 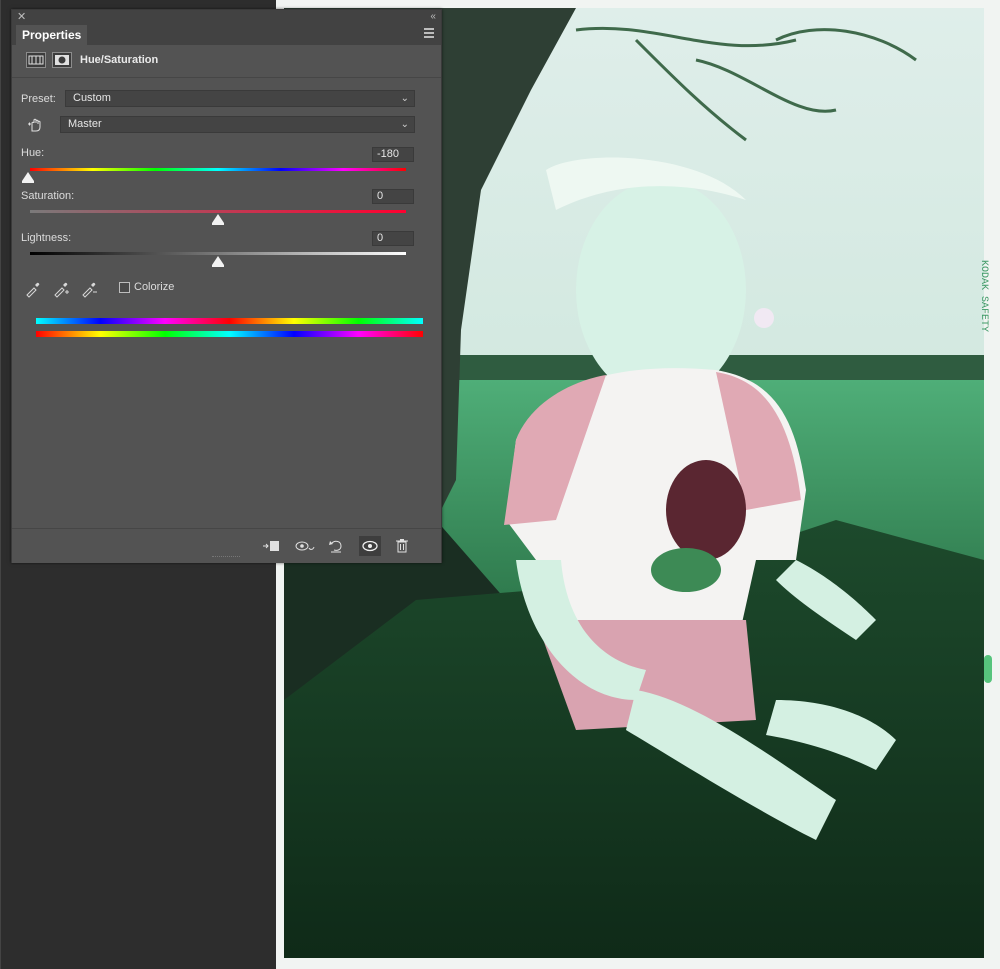 What do you see at coordinates (226, 558) in the screenshot?
I see `resize-grip` at bounding box center [226, 558].